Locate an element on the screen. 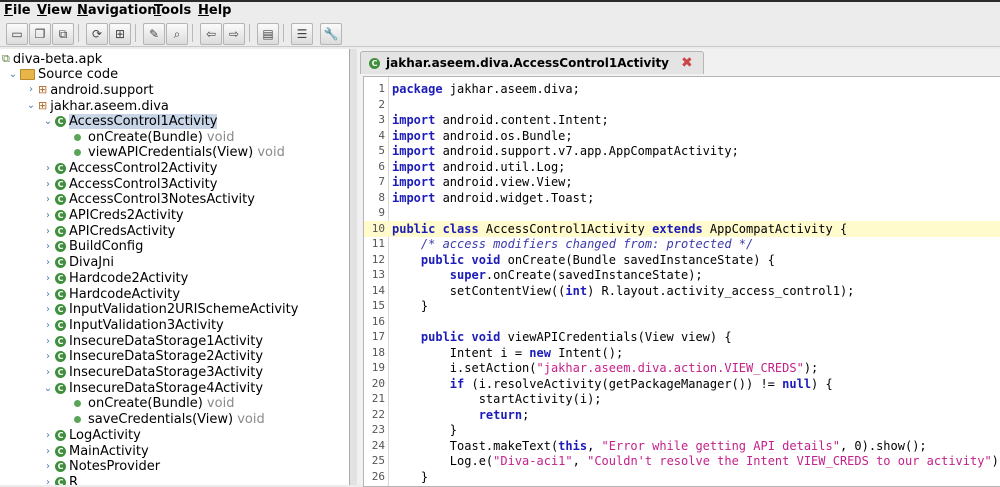 Image resolution: width=1000 pixels, height=487 pixels. menu-tools: Tools is located at coordinates (172, 10).